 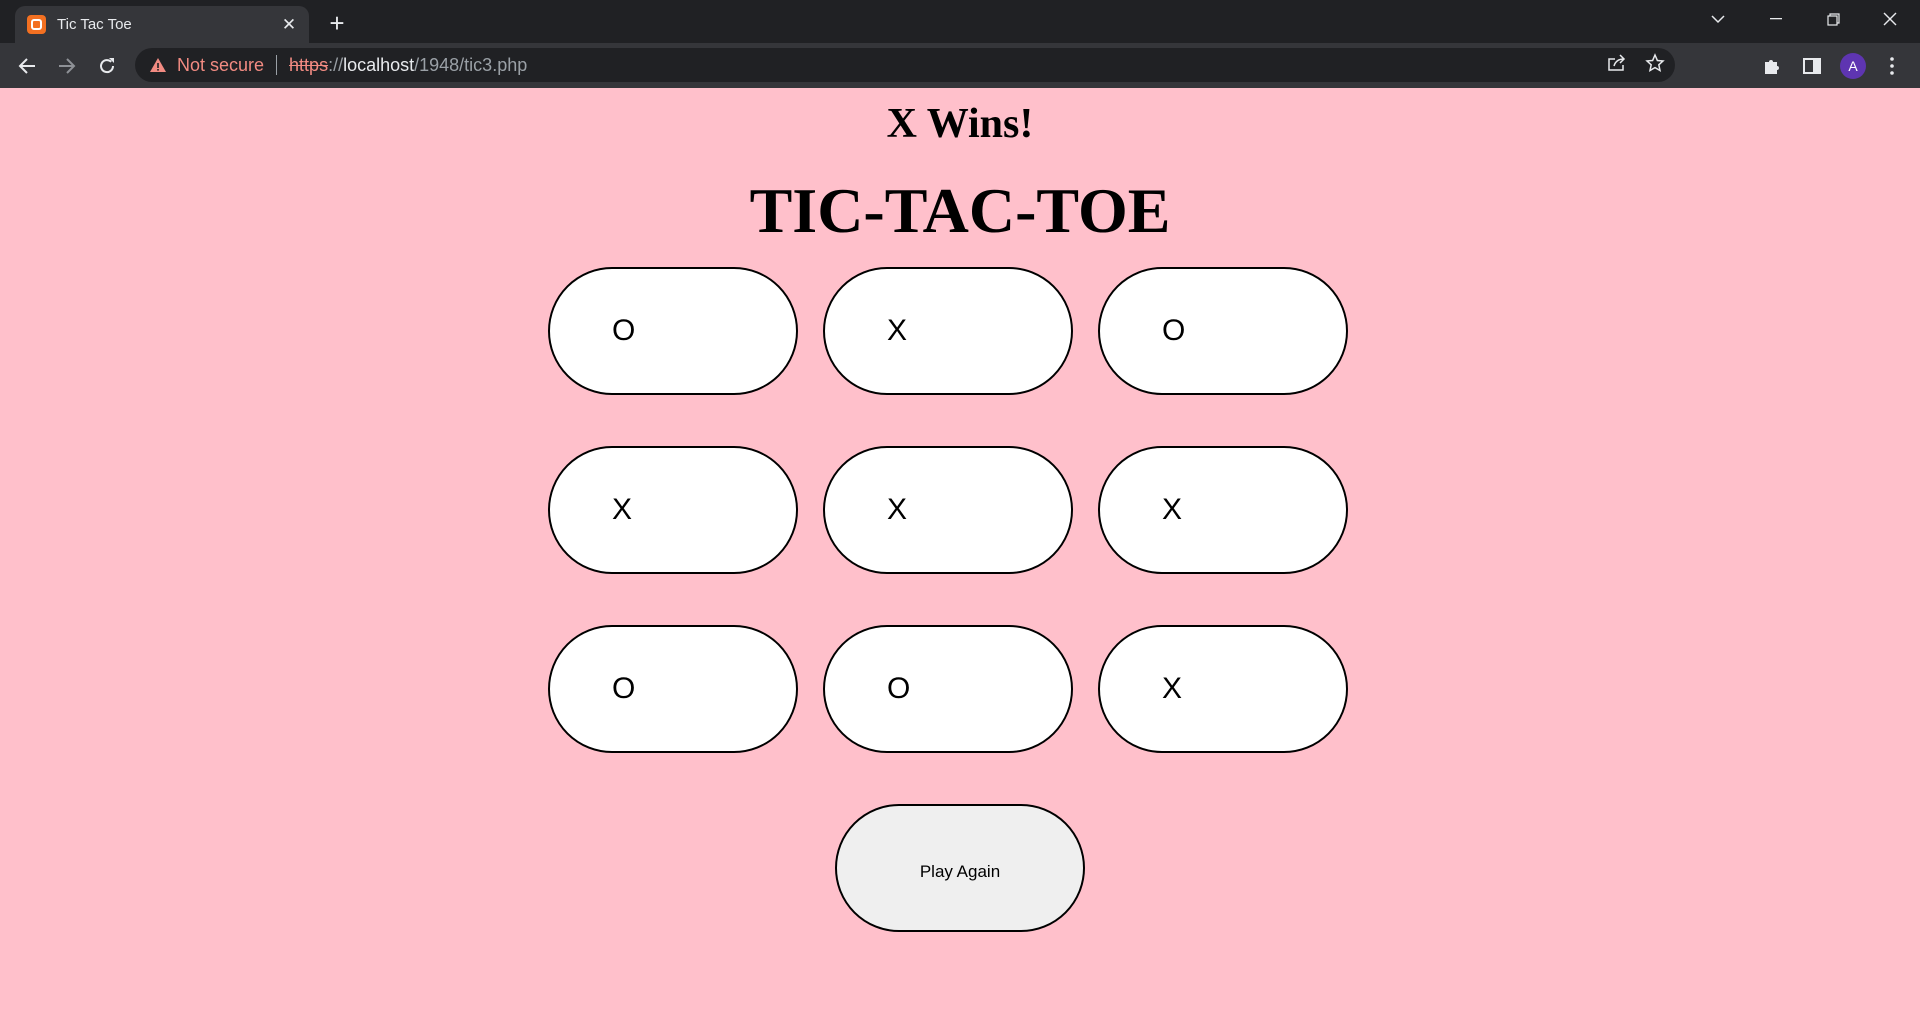 I want to click on result-message: X Wins!, so click(x=960, y=124).